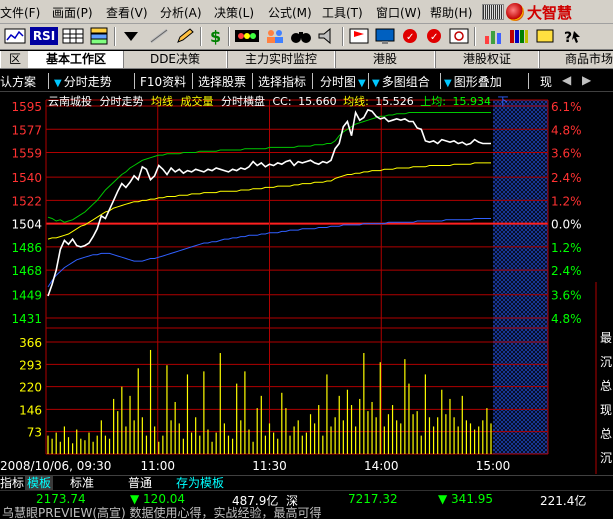 Image resolution: width=613 pixels, height=519 pixels. What do you see at coordinates (175, 59) in the screenshot?
I see `tab-dde-decision: DDE决策` at bounding box center [175, 59].